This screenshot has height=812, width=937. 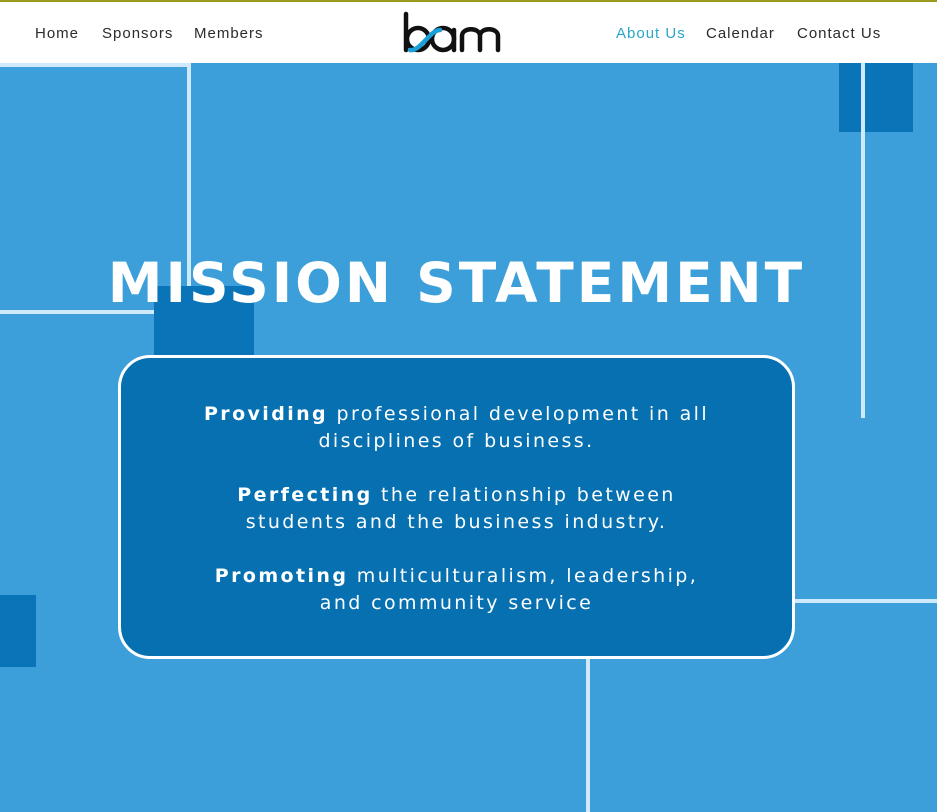 What do you see at coordinates (528, 495) in the screenshot?
I see `statement-text: the relationship between` at bounding box center [528, 495].